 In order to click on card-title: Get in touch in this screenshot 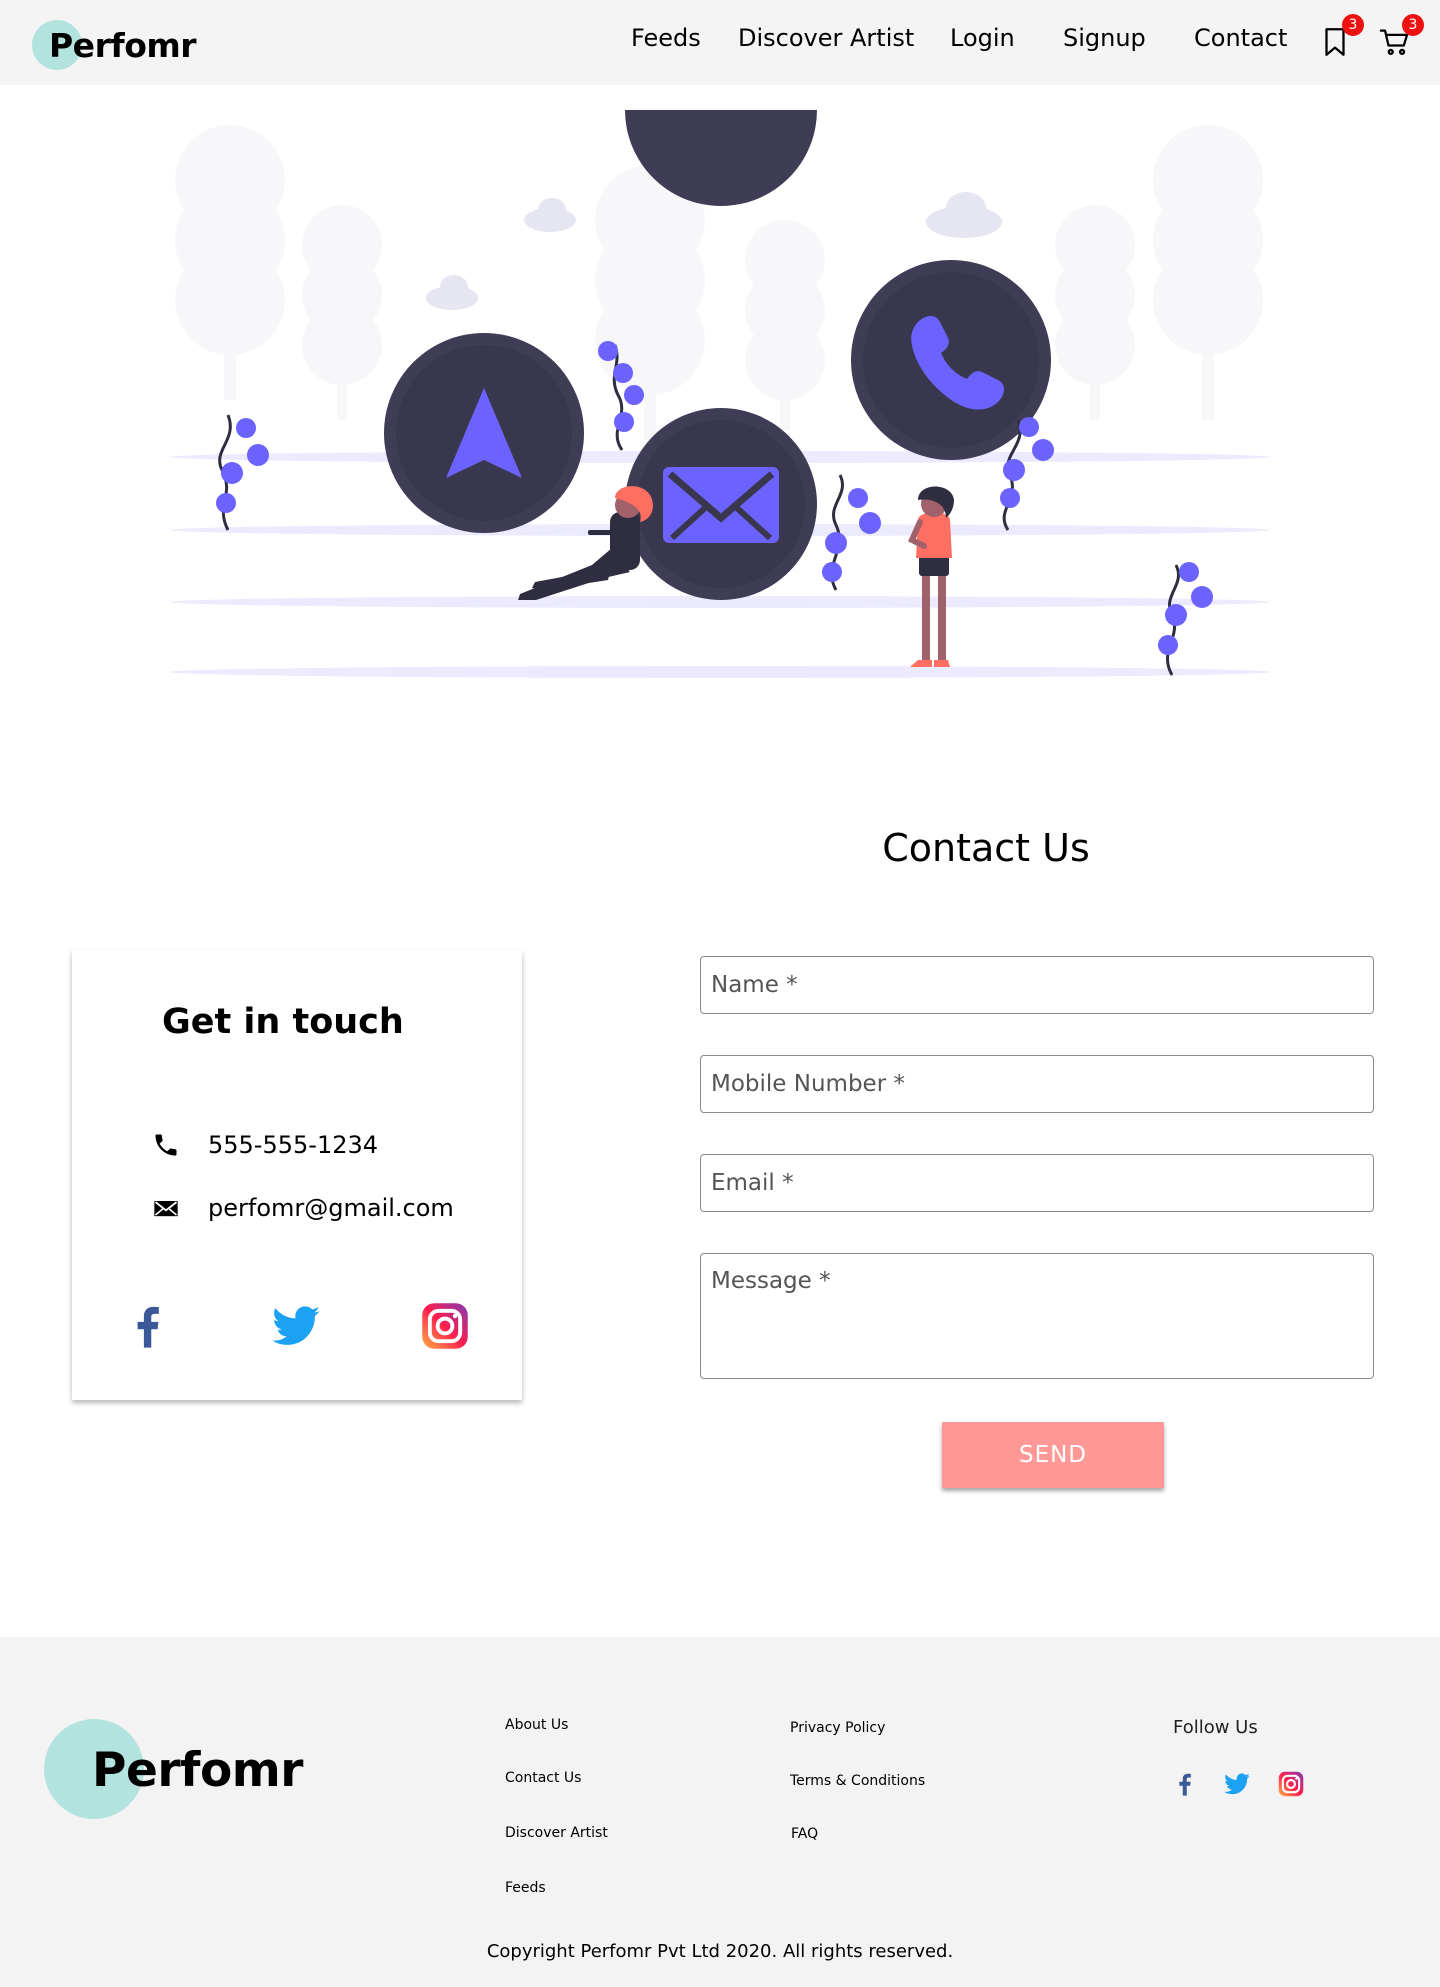, I will do `click(283, 1022)`.